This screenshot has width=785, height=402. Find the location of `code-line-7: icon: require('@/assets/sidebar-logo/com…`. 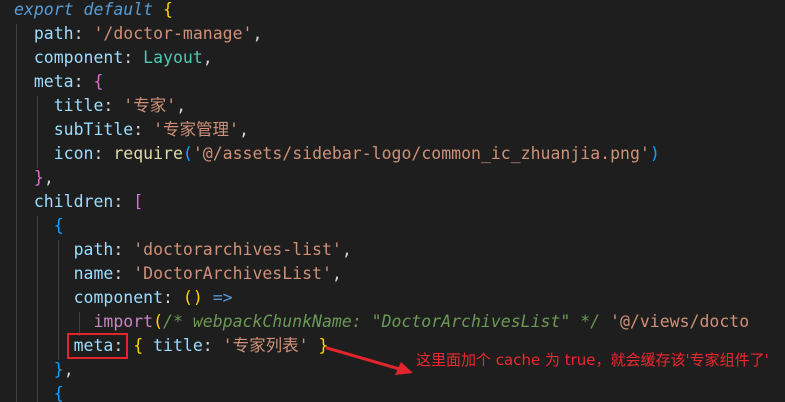

code-line-7: icon: require('@/assets/sidebar-logo/com… is located at coordinates (337, 154).